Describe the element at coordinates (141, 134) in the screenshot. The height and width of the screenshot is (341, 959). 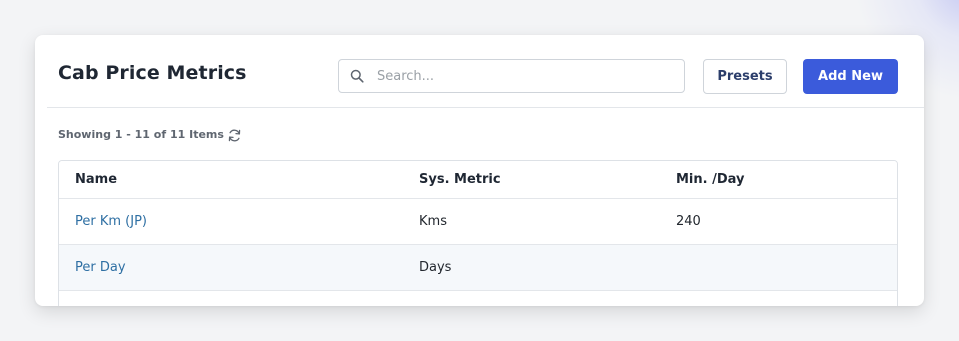
I see `items-summary: Showing 1 - 11 of 11 Items` at that location.